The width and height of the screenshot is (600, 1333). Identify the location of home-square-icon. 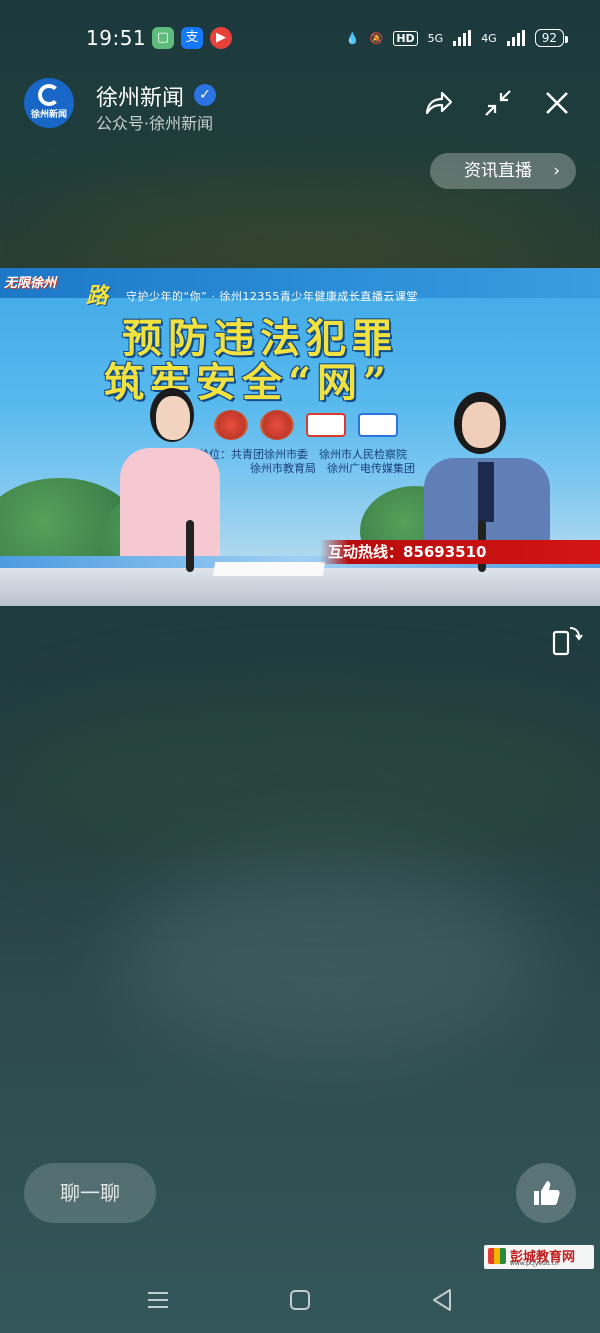
(300, 1300).